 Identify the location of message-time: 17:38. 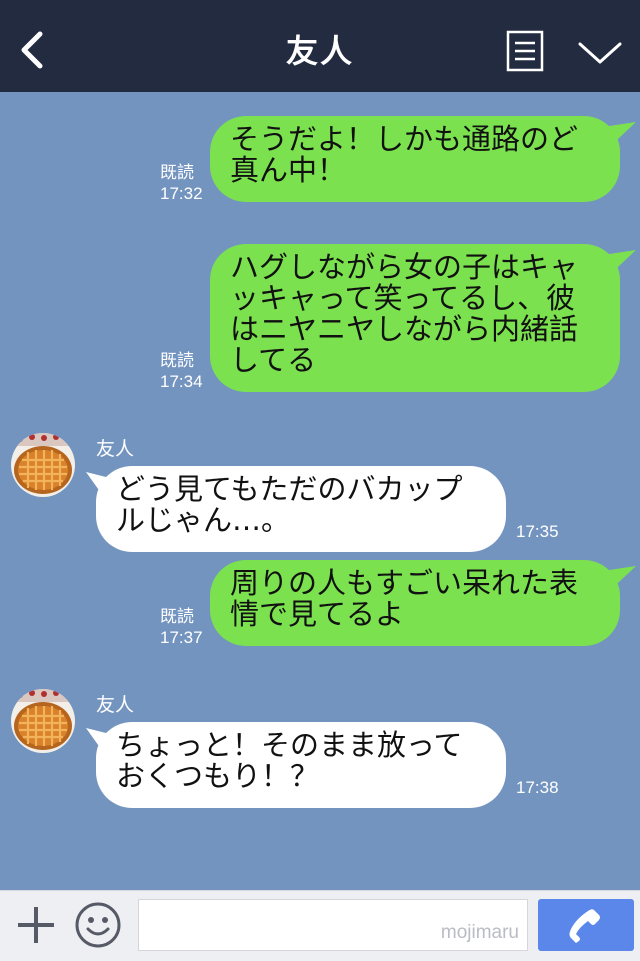
(537, 787).